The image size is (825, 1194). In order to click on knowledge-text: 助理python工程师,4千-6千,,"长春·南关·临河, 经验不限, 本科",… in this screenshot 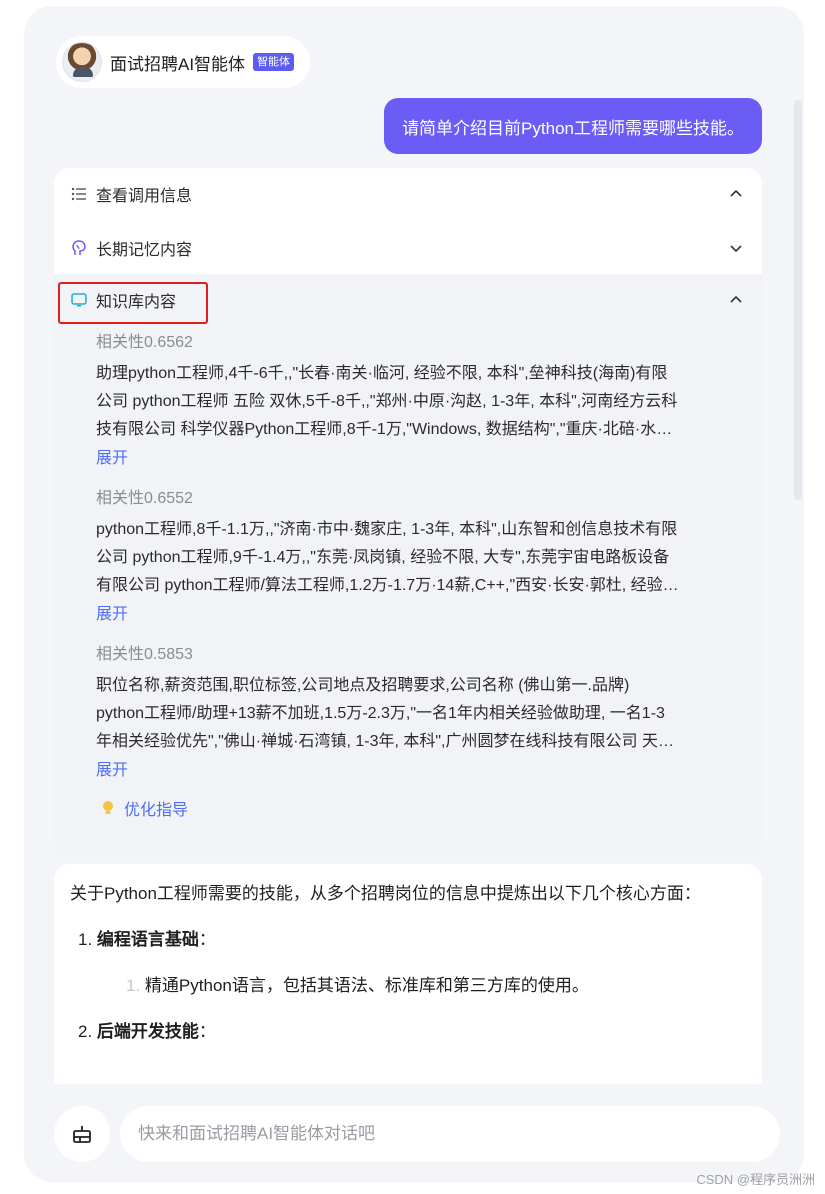, I will do `click(416, 402)`.